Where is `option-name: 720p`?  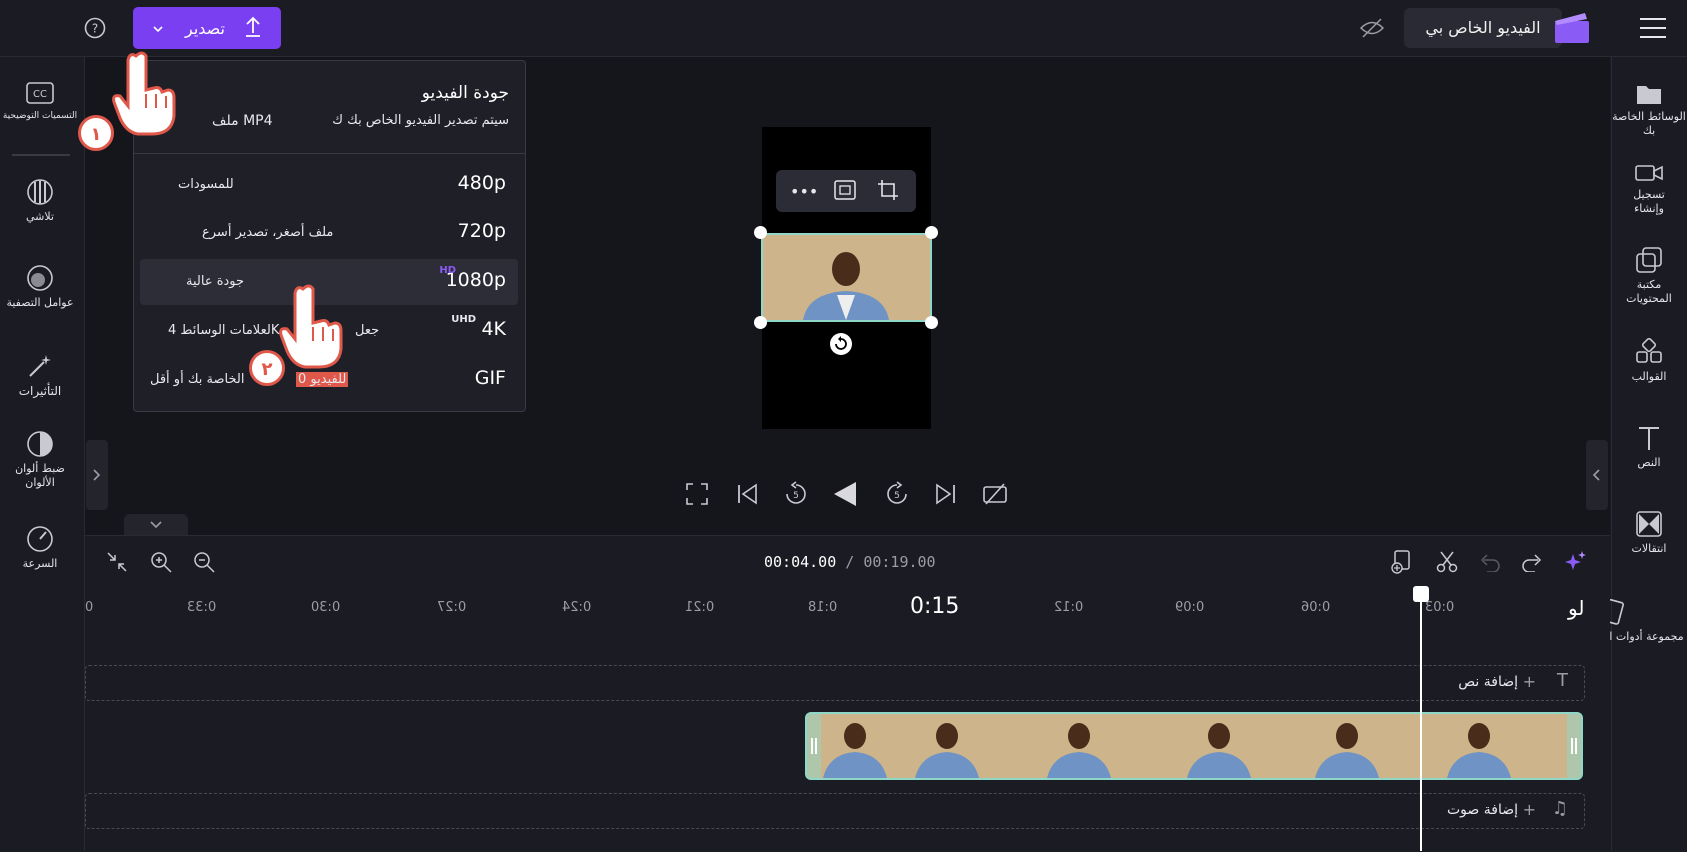
option-name: 720p is located at coordinates (481, 231).